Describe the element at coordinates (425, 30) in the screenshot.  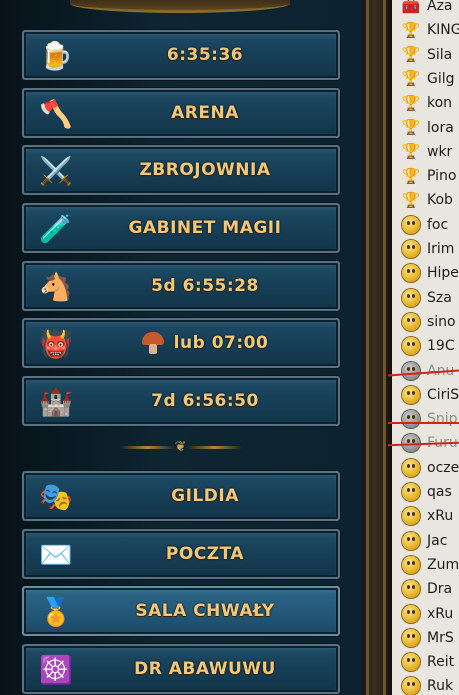
I see `player-list-item: 🏆 KING` at that location.